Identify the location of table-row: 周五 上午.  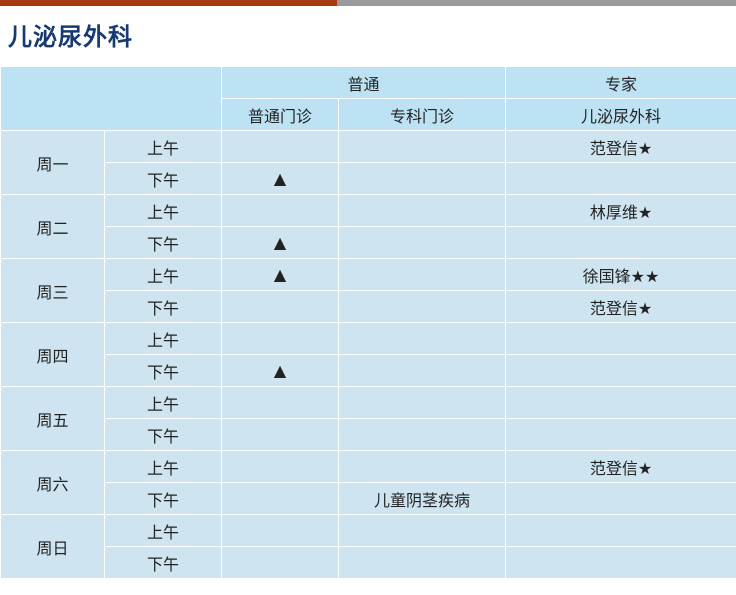
(368, 418).